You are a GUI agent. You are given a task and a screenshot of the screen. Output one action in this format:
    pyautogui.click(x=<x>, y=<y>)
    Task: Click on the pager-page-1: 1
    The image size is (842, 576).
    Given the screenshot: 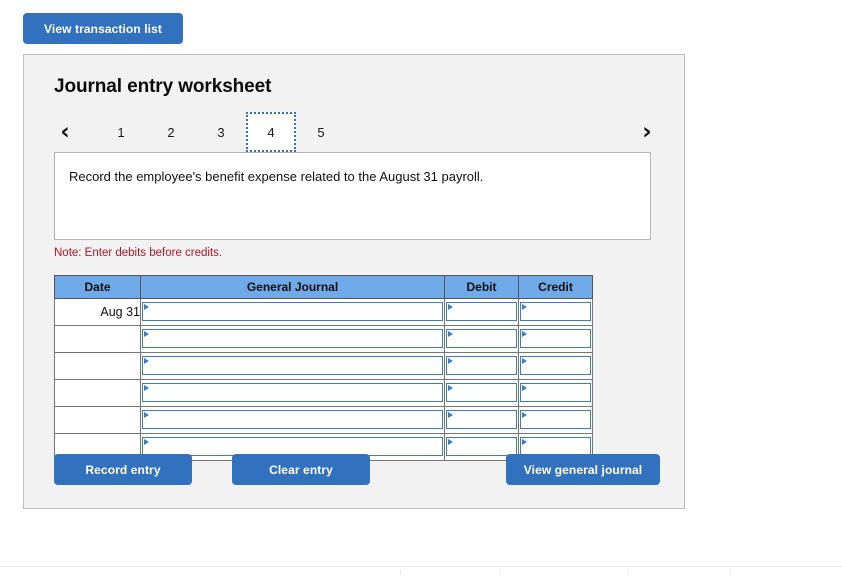 What is the action you would take?
    pyautogui.click(x=121, y=132)
    